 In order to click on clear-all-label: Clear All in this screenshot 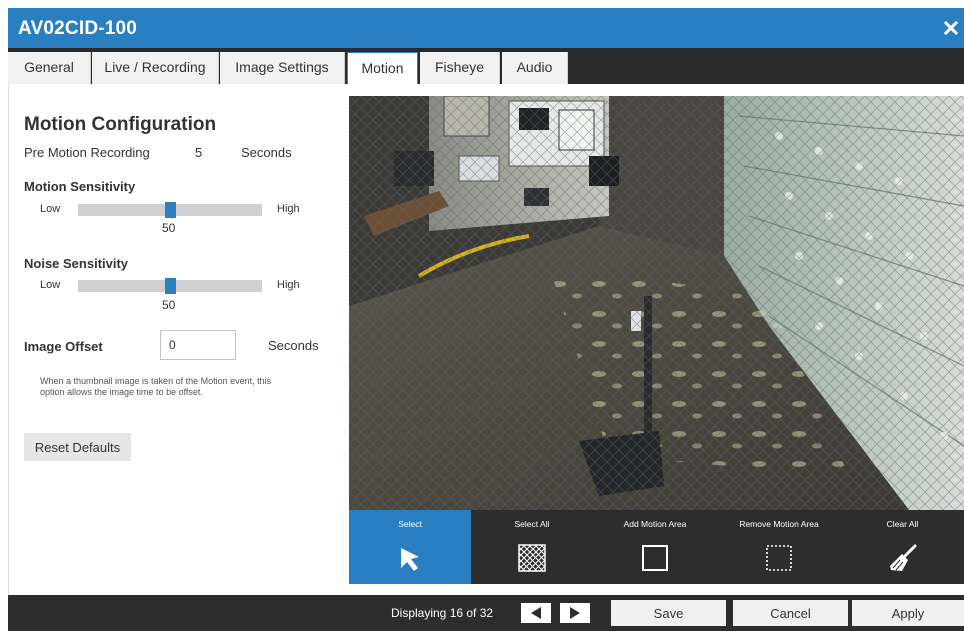, I will do `click(902, 524)`.